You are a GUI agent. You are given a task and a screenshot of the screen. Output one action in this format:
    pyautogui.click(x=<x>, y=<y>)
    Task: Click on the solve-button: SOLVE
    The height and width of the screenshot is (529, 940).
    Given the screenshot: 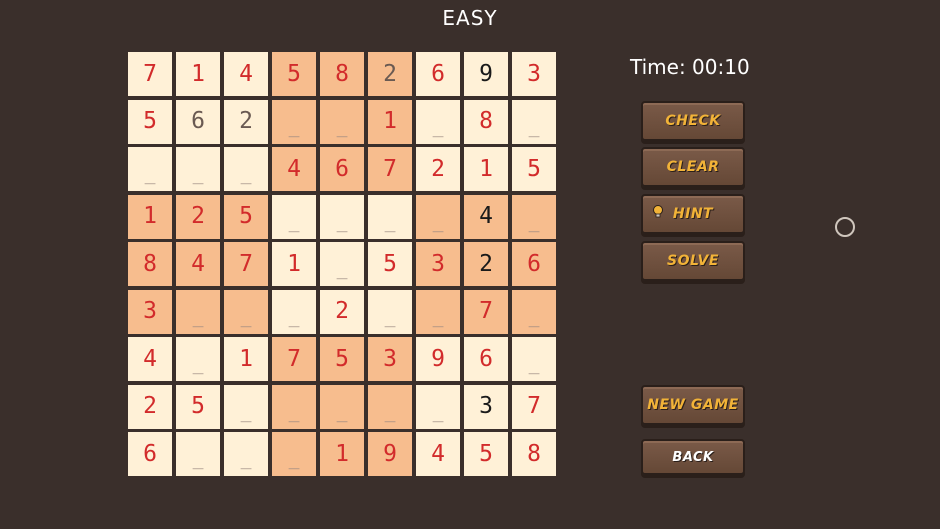 What is the action you would take?
    pyautogui.click(x=693, y=261)
    